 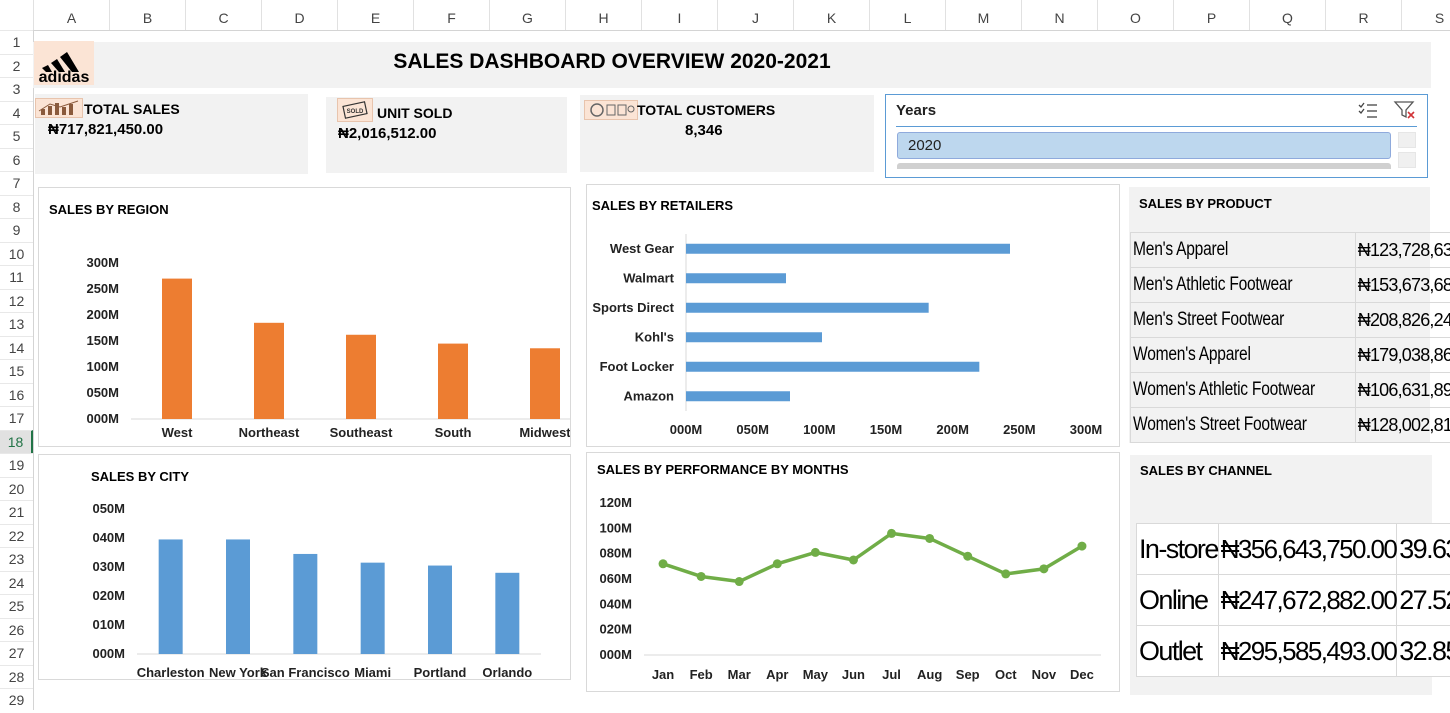 What do you see at coordinates (603, 15) in the screenshot?
I see `column-header-h: H` at bounding box center [603, 15].